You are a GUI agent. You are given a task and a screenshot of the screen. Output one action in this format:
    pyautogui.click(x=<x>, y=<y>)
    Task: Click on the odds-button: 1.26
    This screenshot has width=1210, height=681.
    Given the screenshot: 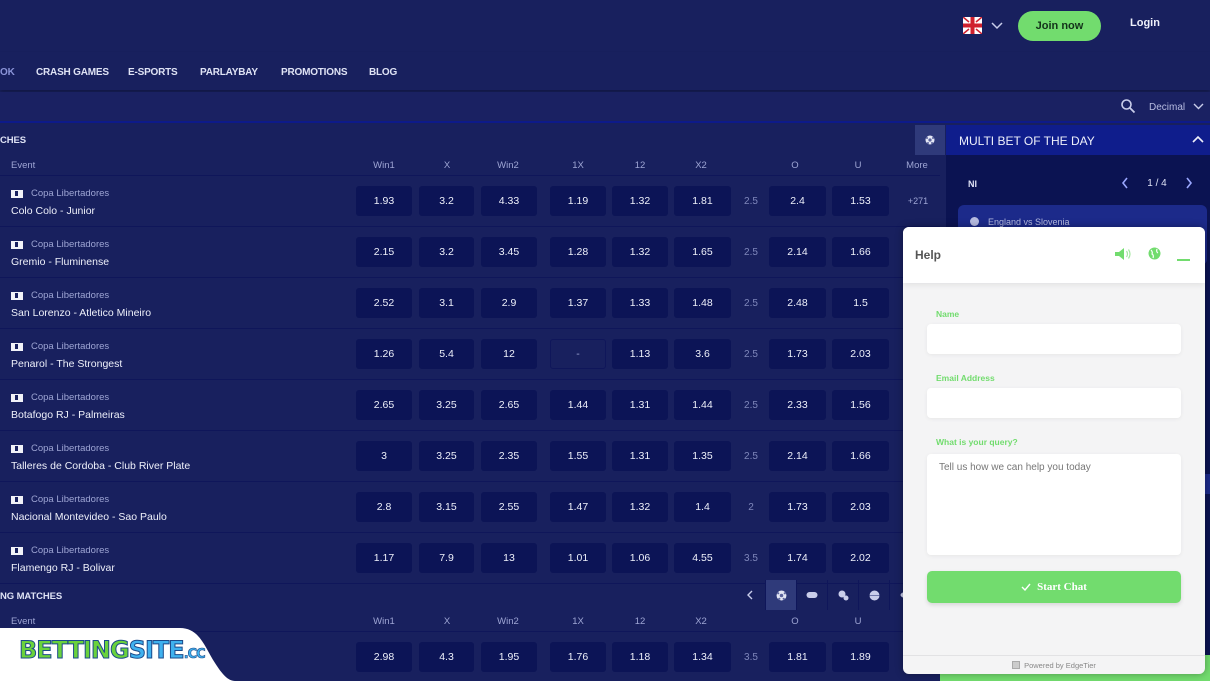 What is the action you would take?
    pyautogui.click(x=384, y=354)
    